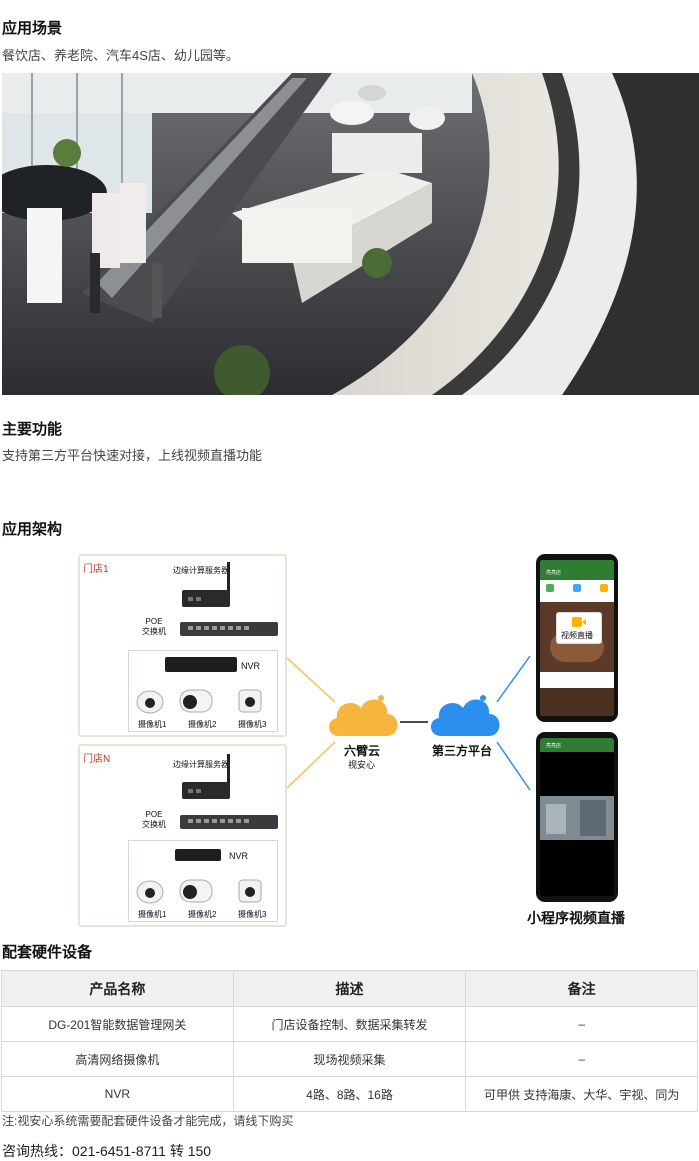 The width and height of the screenshot is (699, 1161). I want to click on hardware-title: 配套硬件设备, so click(47, 952).